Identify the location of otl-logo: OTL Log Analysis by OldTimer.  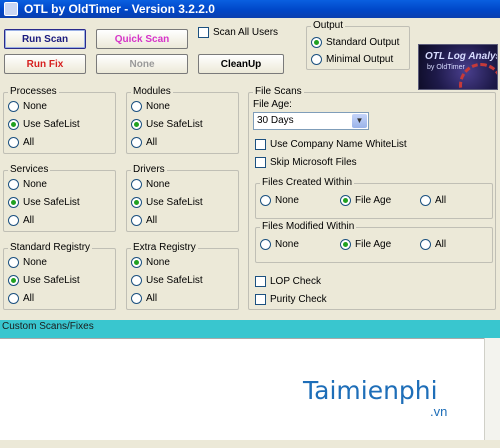
(458, 67).